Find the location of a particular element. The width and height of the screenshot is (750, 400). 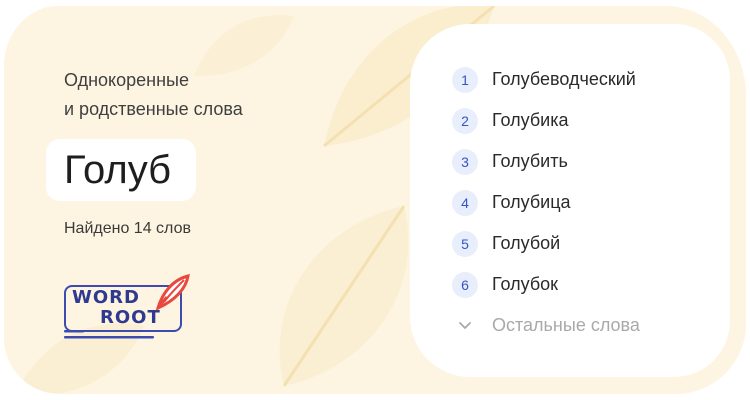

list-item: 1 Голубеводческий is located at coordinates (546, 79).